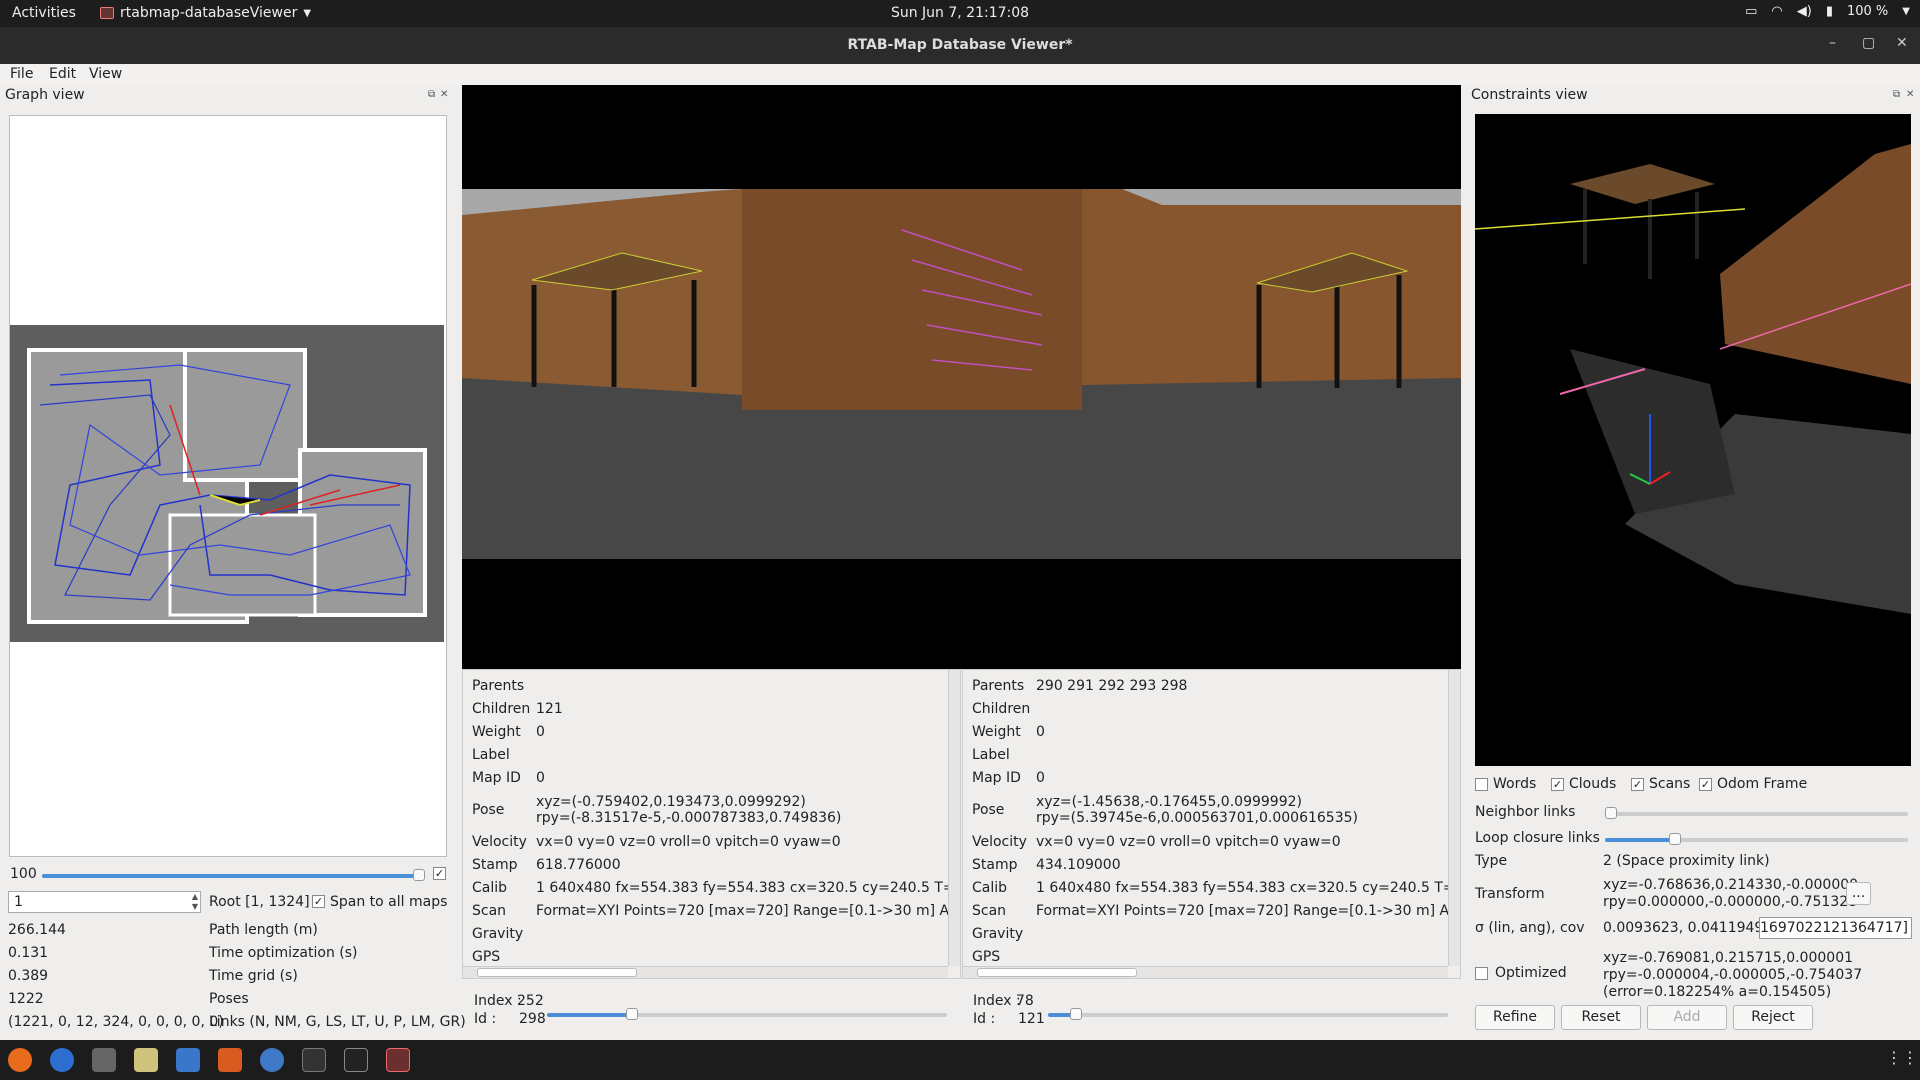 This screenshot has height=1080, width=1920. I want to click on right-node-slider-handle, so click(1076, 1014).